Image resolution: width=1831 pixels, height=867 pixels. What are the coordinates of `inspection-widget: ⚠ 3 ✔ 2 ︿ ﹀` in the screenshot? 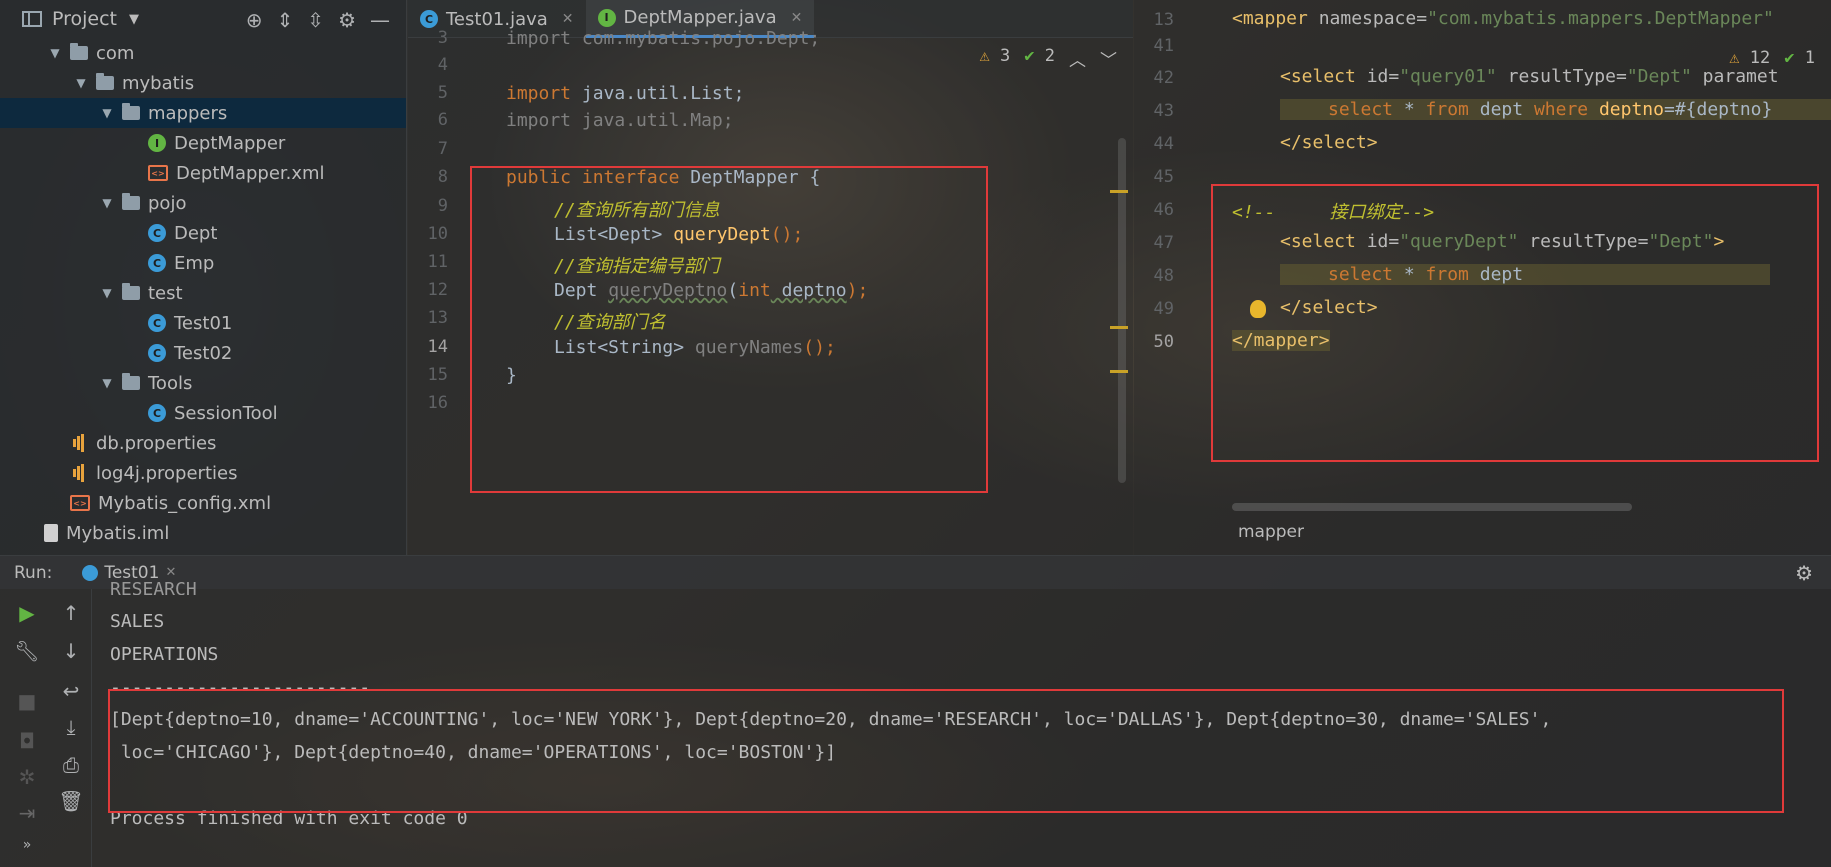 It's located at (1049, 58).